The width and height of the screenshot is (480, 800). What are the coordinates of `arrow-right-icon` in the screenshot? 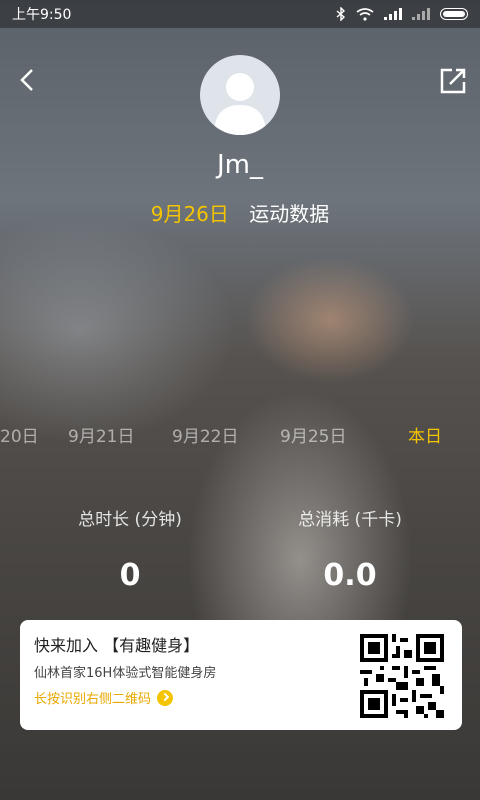 It's located at (165, 697).